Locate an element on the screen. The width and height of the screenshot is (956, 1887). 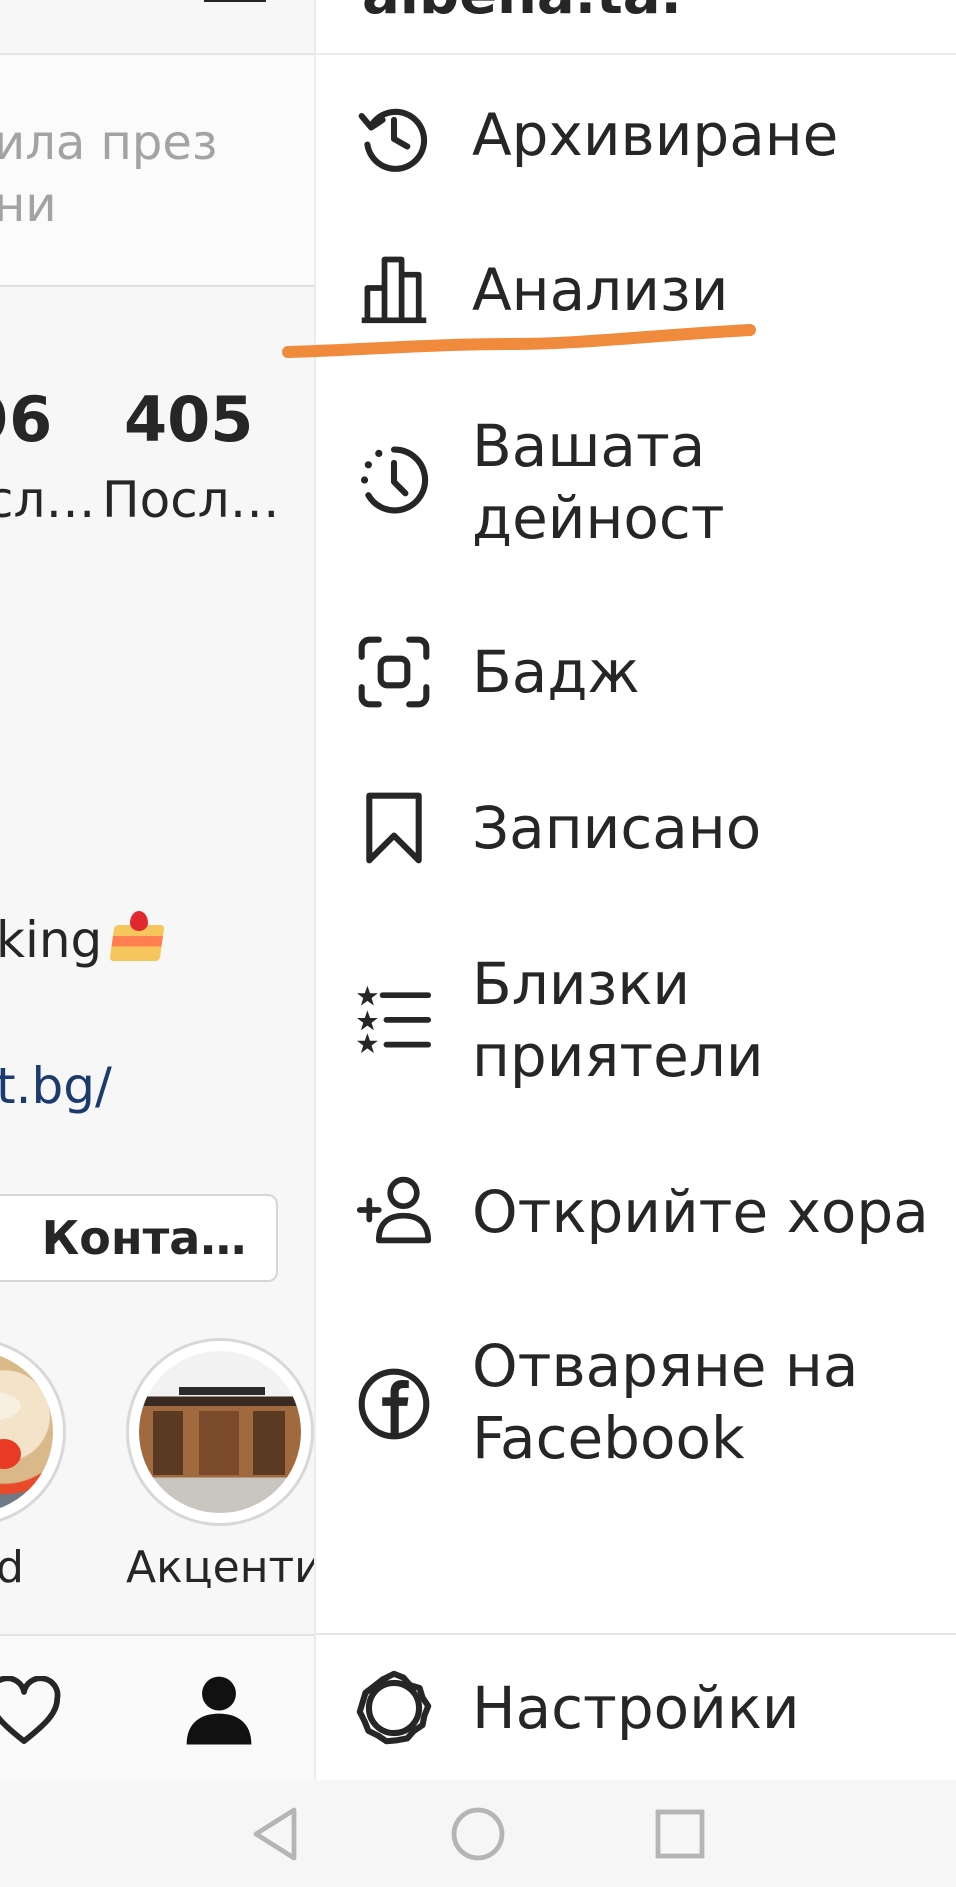
drawer-footer-divider is located at coordinates (636, 1634).